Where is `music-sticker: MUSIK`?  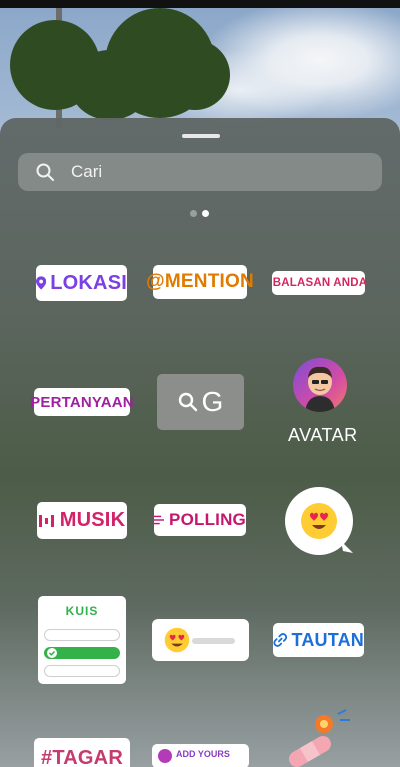
music-sticker: MUSIK is located at coordinates (82, 520).